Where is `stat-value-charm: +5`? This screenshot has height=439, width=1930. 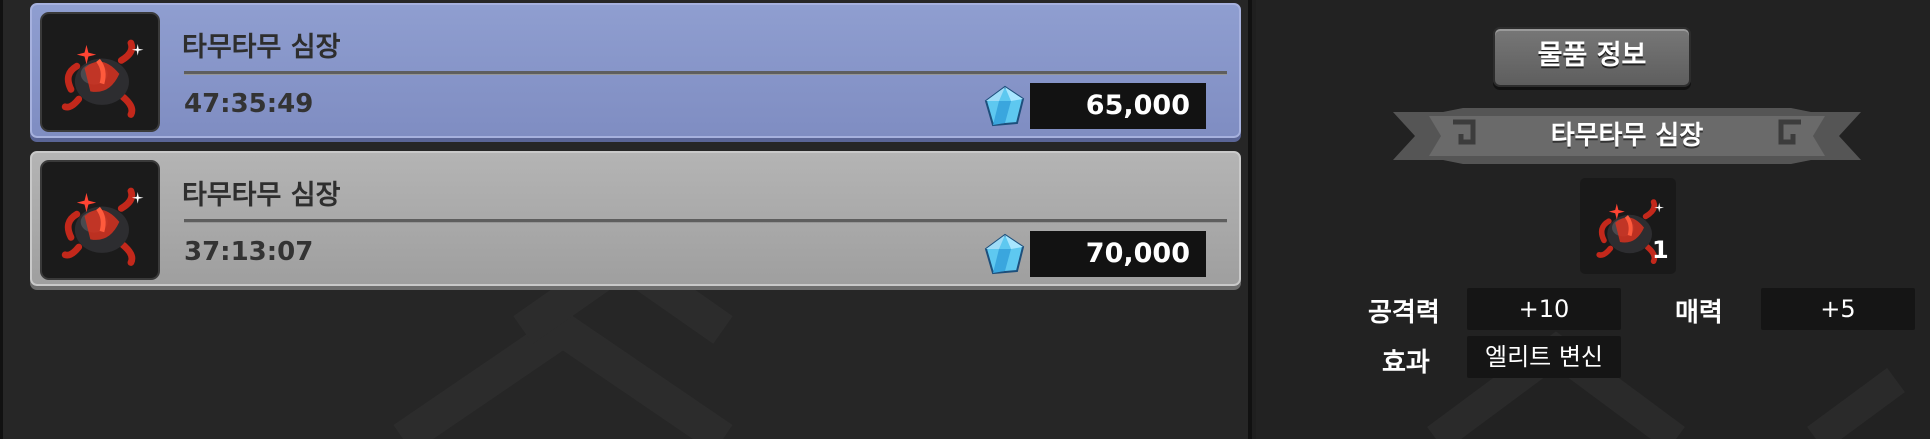 stat-value-charm: +5 is located at coordinates (1838, 309).